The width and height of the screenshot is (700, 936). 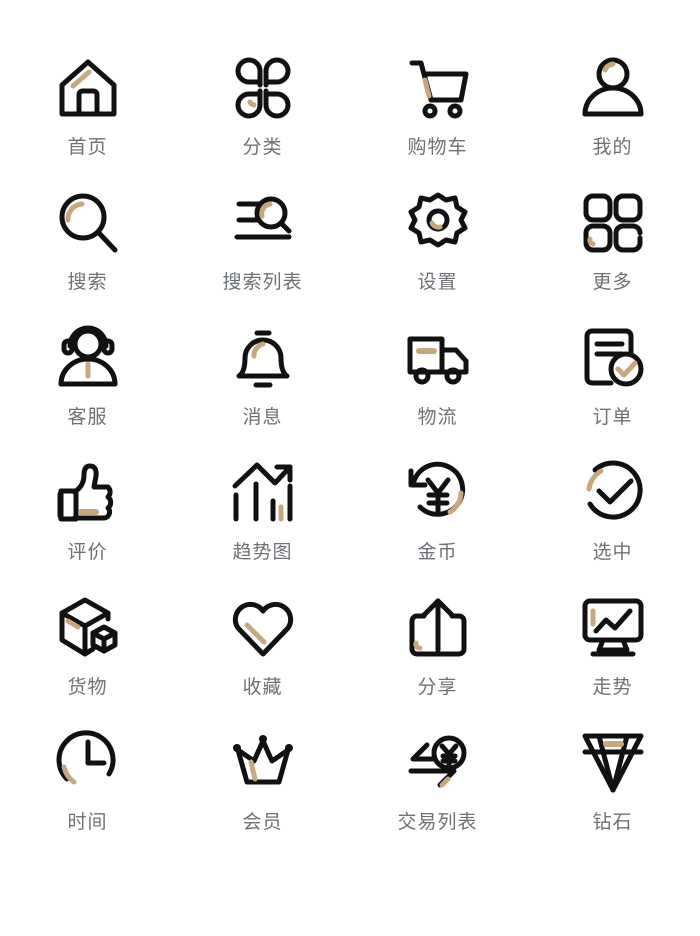 I want to click on shopping-cart-icon, so click(x=438, y=88).